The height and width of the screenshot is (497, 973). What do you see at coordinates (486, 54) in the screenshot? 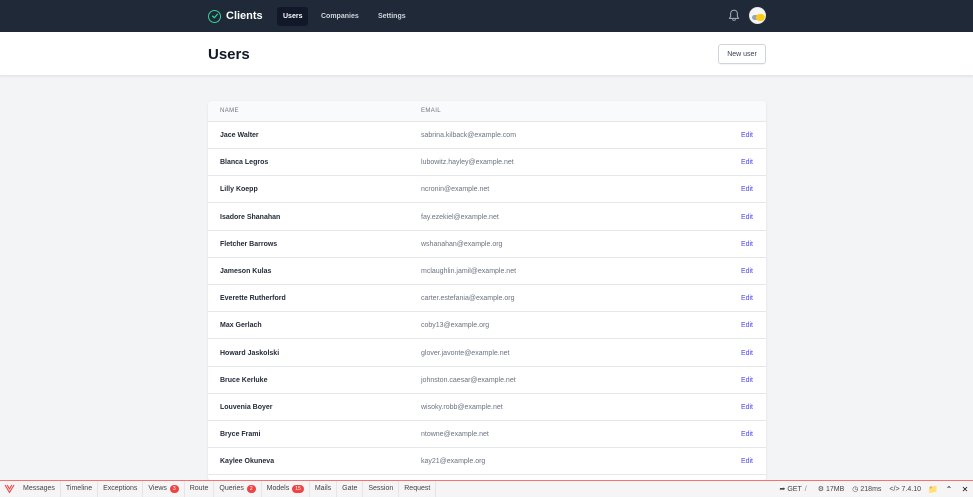
I see `page-header: Users New user` at bounding box center [486, 54].